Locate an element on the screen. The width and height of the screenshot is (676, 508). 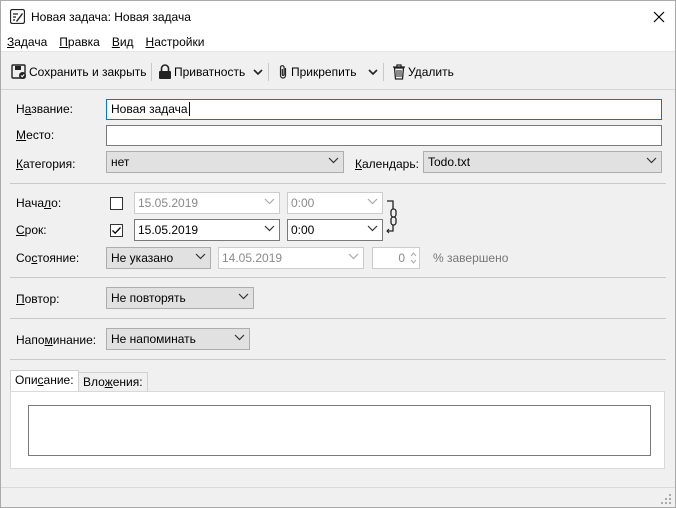
save-icon is located at coordinates (18, 71).